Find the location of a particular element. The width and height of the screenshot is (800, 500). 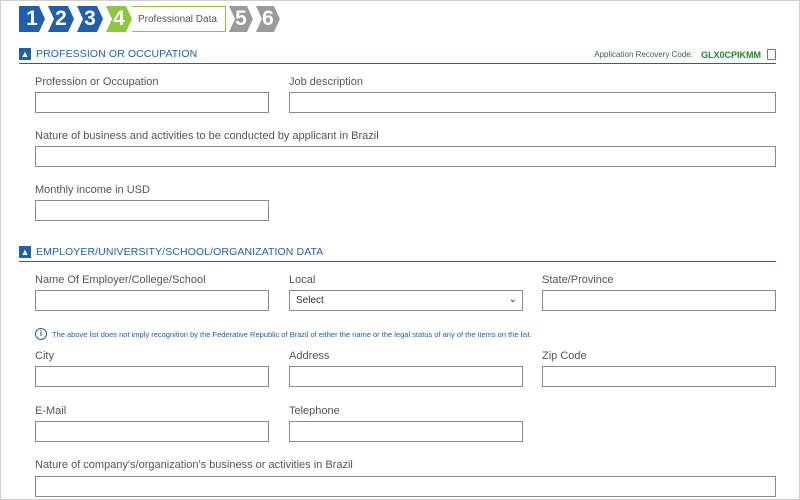

job-description-field is located at coordinates (532, 102).